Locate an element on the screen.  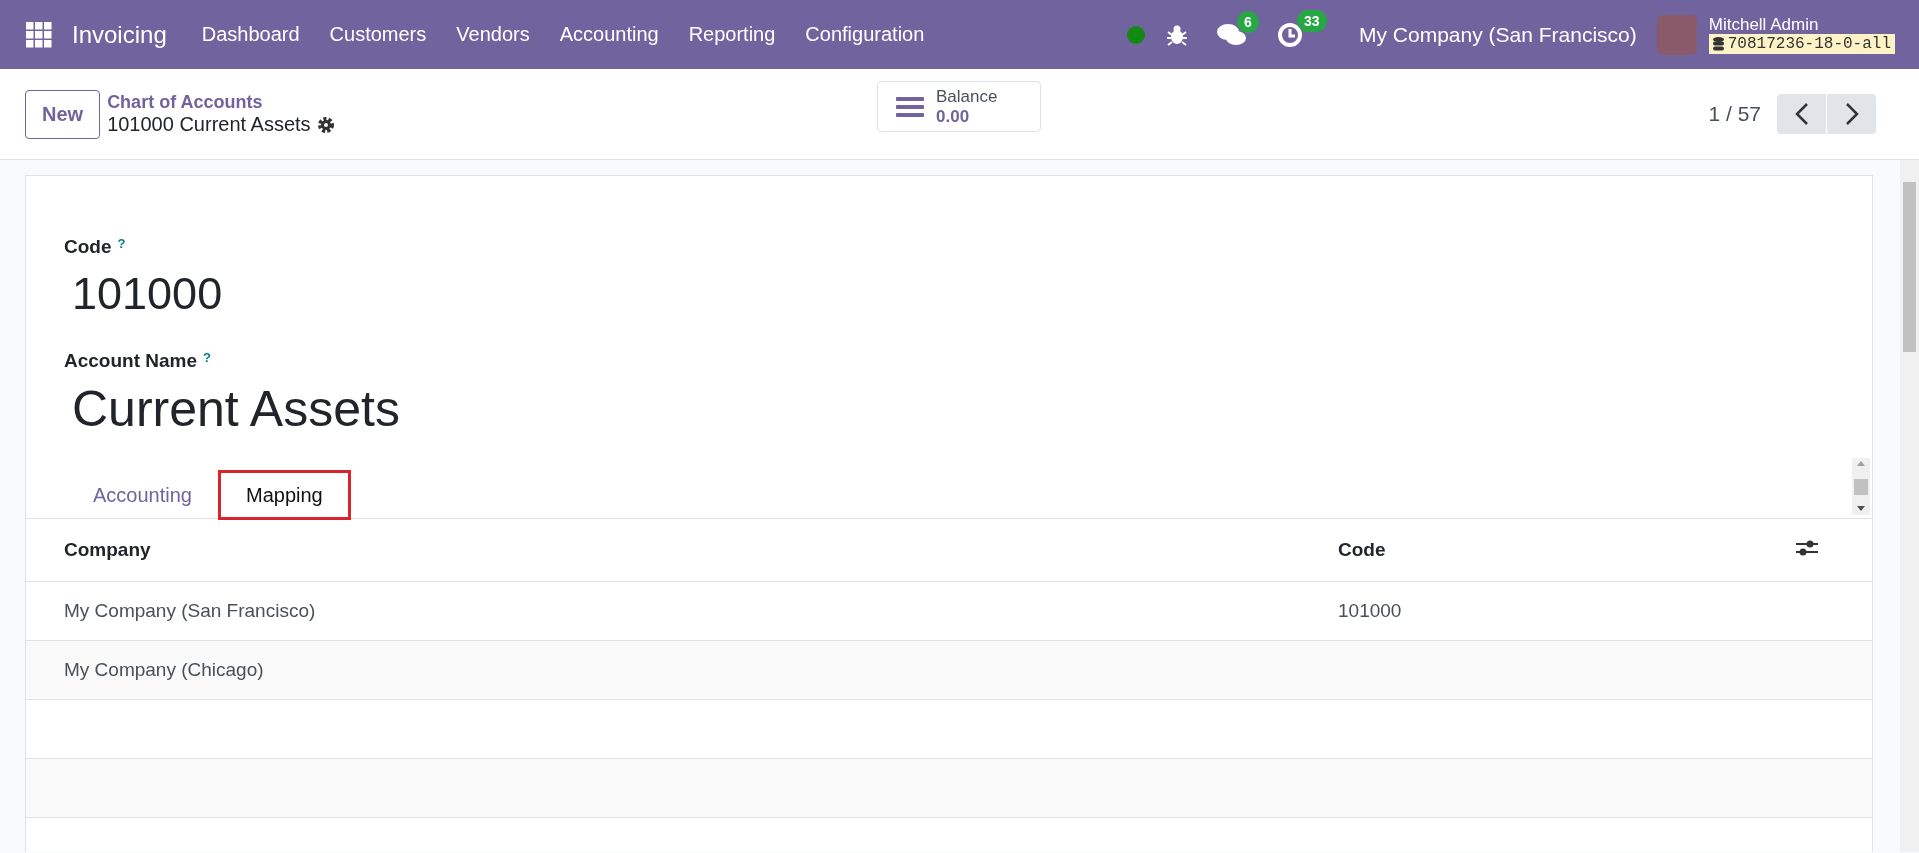
field-value: 101000 is located at coordinates (949, 304).